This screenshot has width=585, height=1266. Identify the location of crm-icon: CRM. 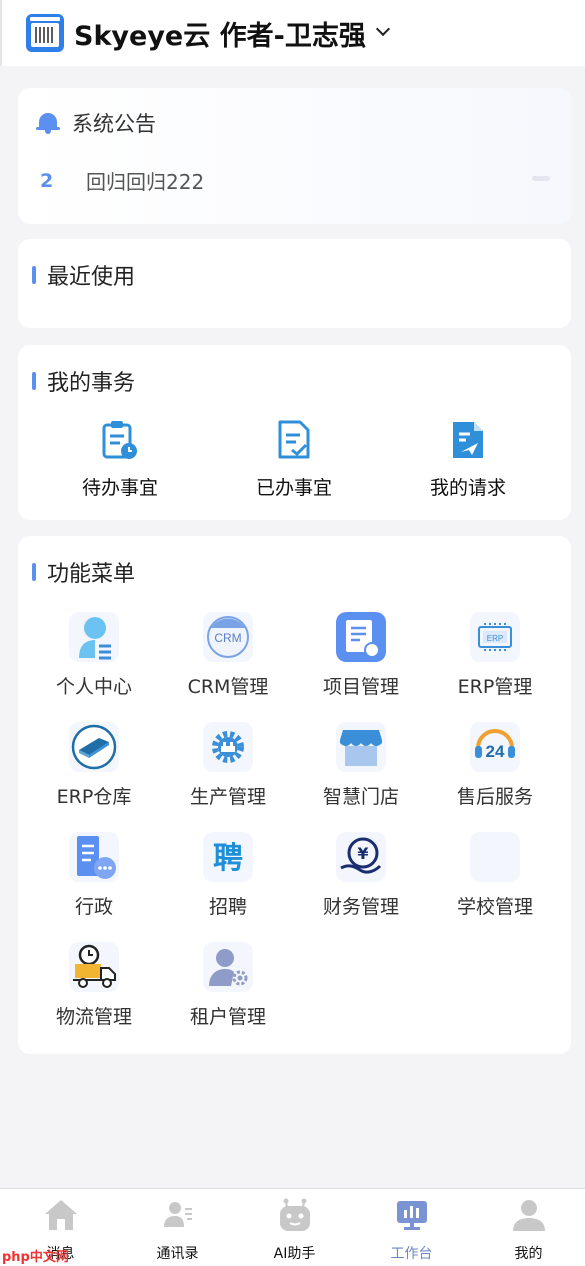
(228, 637).